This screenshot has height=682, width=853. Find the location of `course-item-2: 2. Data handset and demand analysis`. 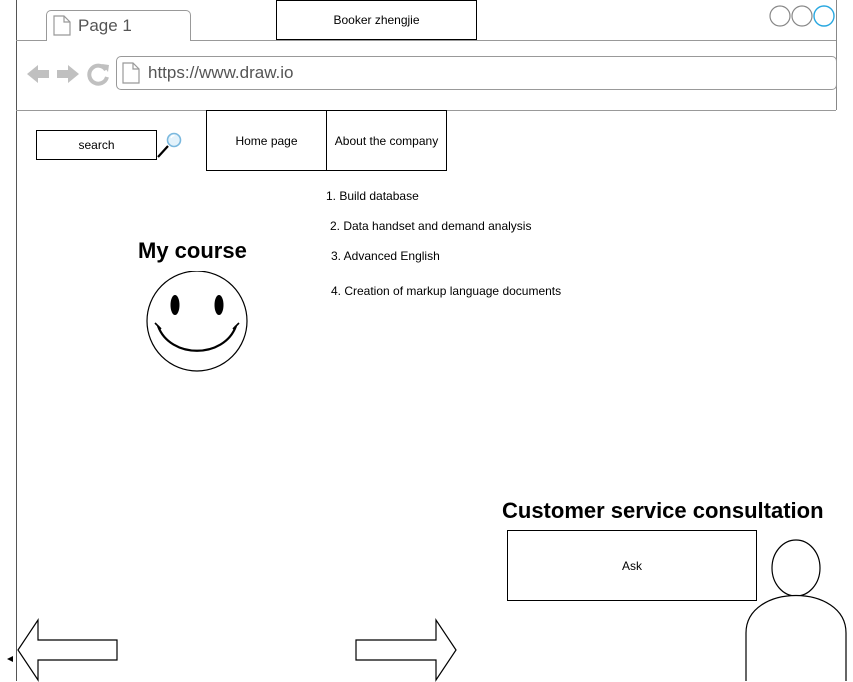

course-item-2: 2. Data handset and demand analysis is located at coordinates (430, 226).